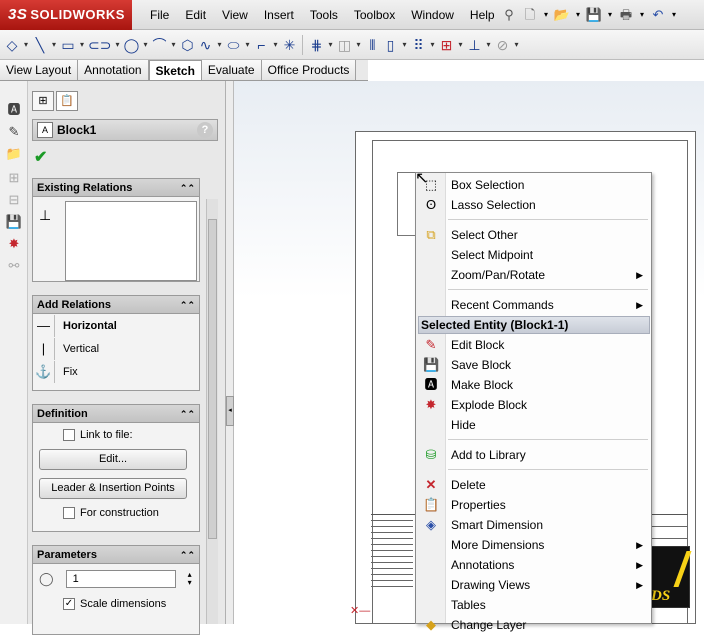 The height and width of the screenshot is (635, 704). What do you see at coordinates (113, 488) in the screenshot?
I see `leader-insertion-points-button: Leader & Insertion Points` at bounding box center [113, 488].